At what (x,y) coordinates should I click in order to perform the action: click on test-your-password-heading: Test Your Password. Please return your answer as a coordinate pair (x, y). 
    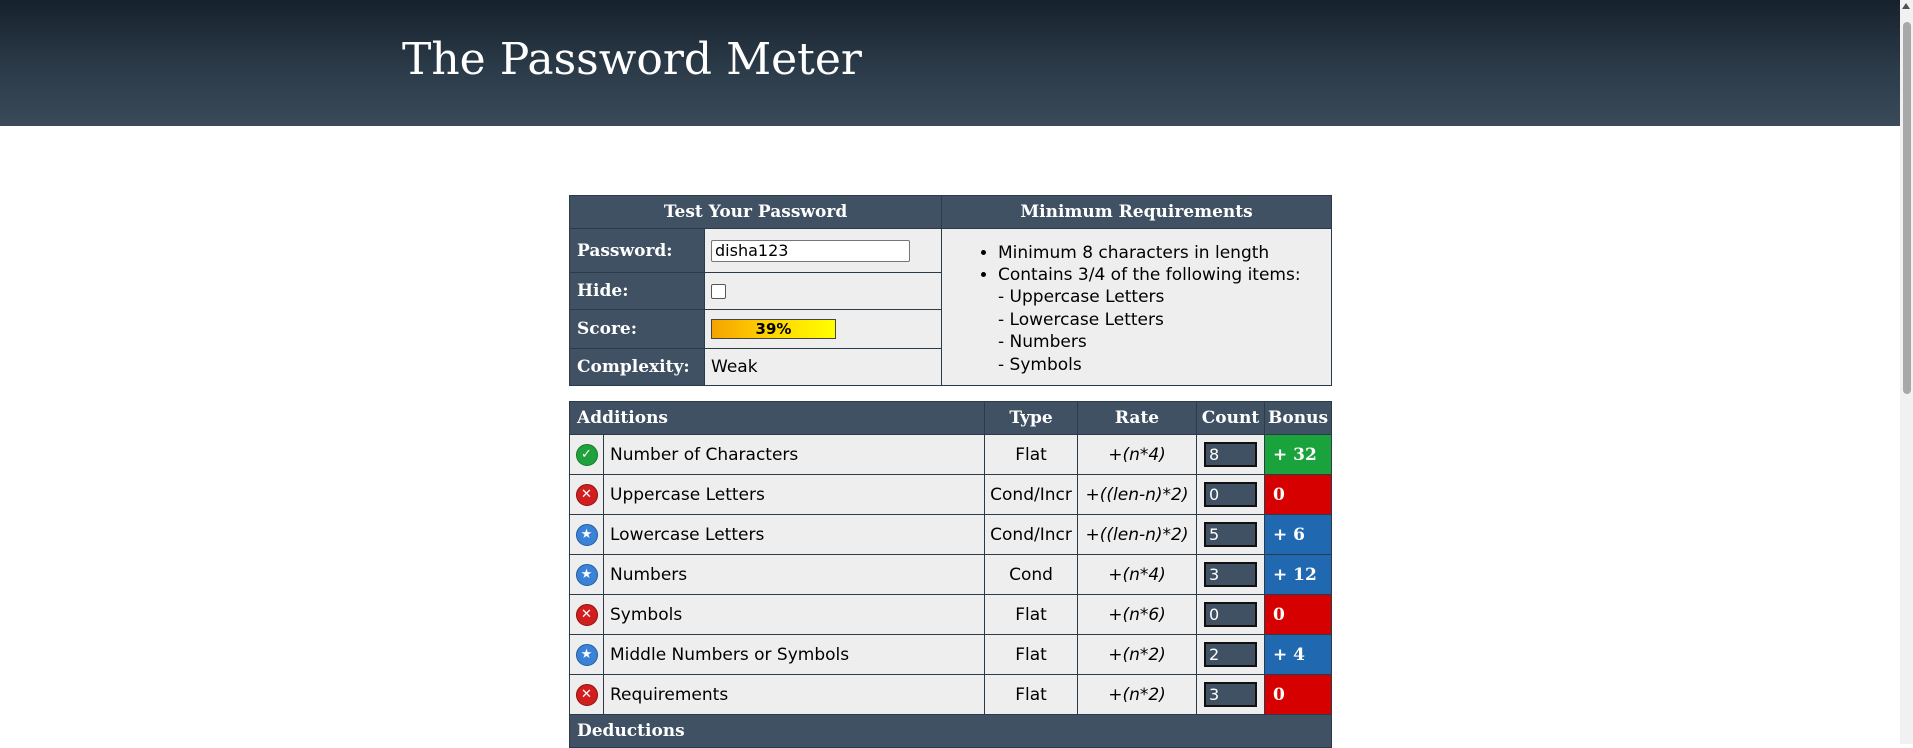
    Looking at the image, I should click on (755, 212).